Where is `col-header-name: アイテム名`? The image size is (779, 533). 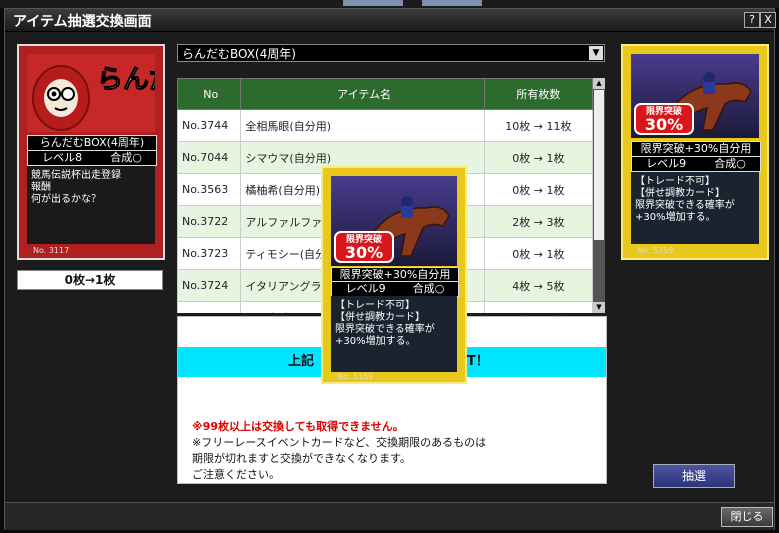
col-header-name: アイテム名 is located at coordinates (362, 94).